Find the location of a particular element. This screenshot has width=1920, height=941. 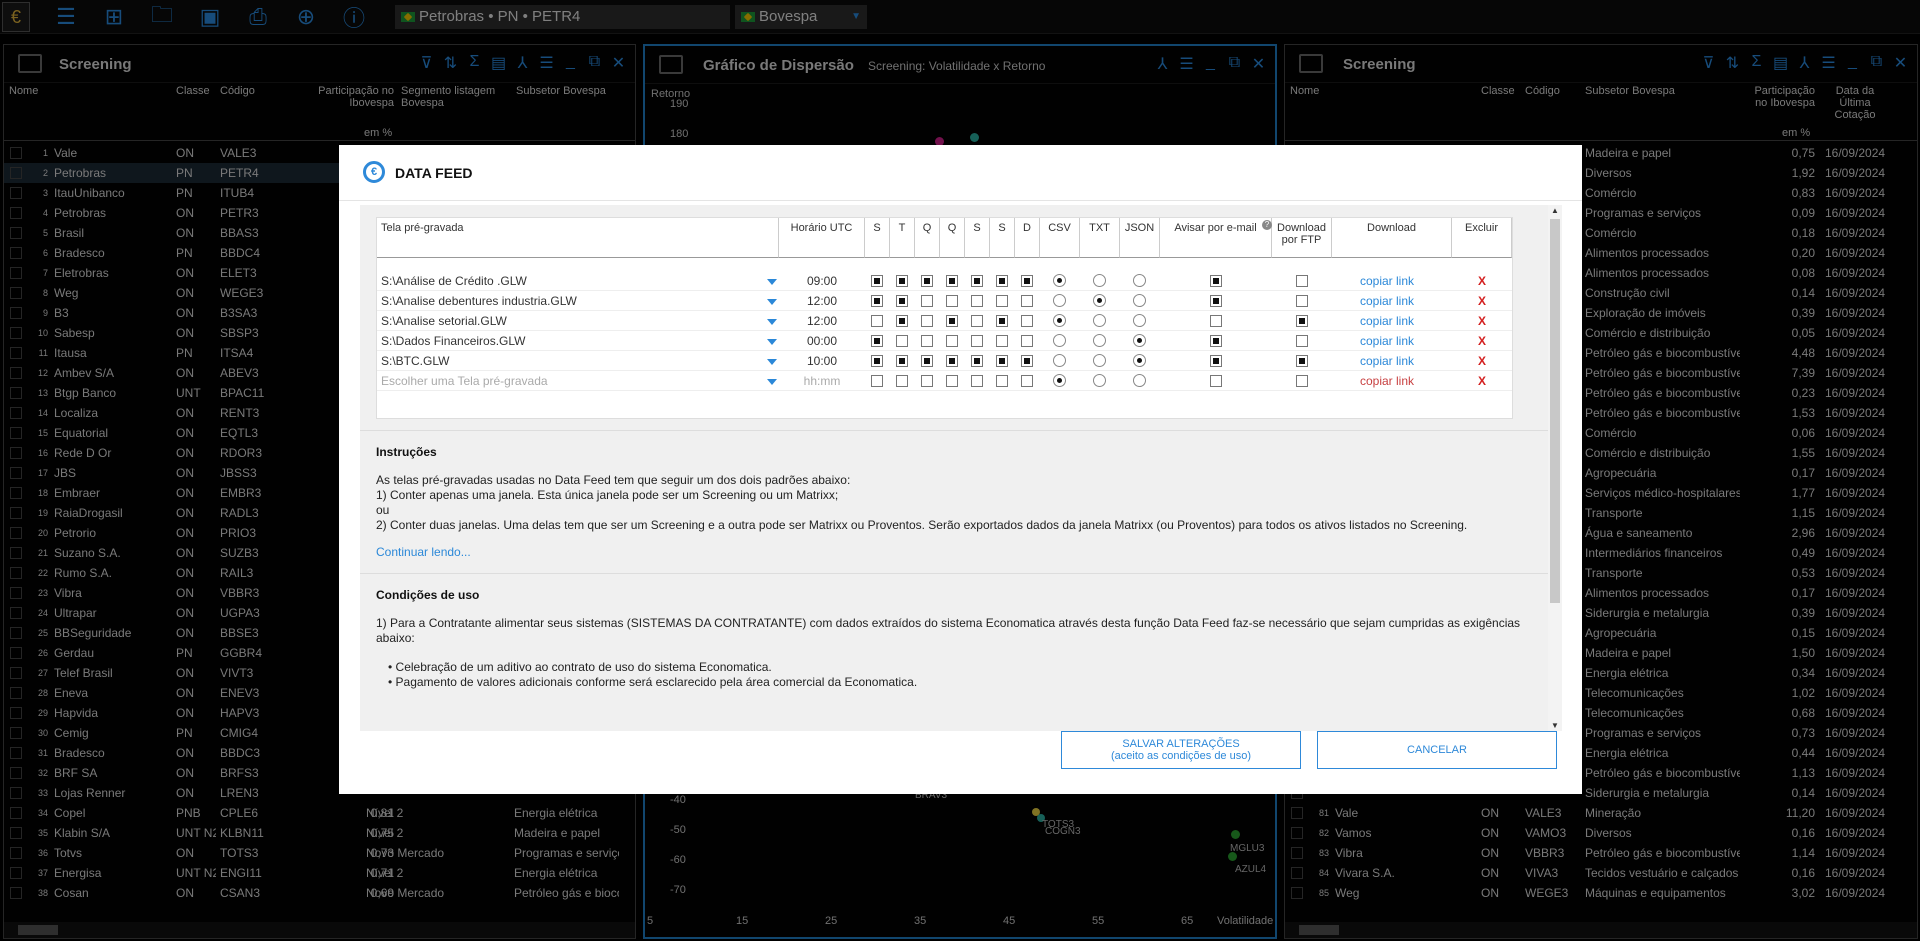

utc-time-input: 09:00 is located at coordinates (822, 281).